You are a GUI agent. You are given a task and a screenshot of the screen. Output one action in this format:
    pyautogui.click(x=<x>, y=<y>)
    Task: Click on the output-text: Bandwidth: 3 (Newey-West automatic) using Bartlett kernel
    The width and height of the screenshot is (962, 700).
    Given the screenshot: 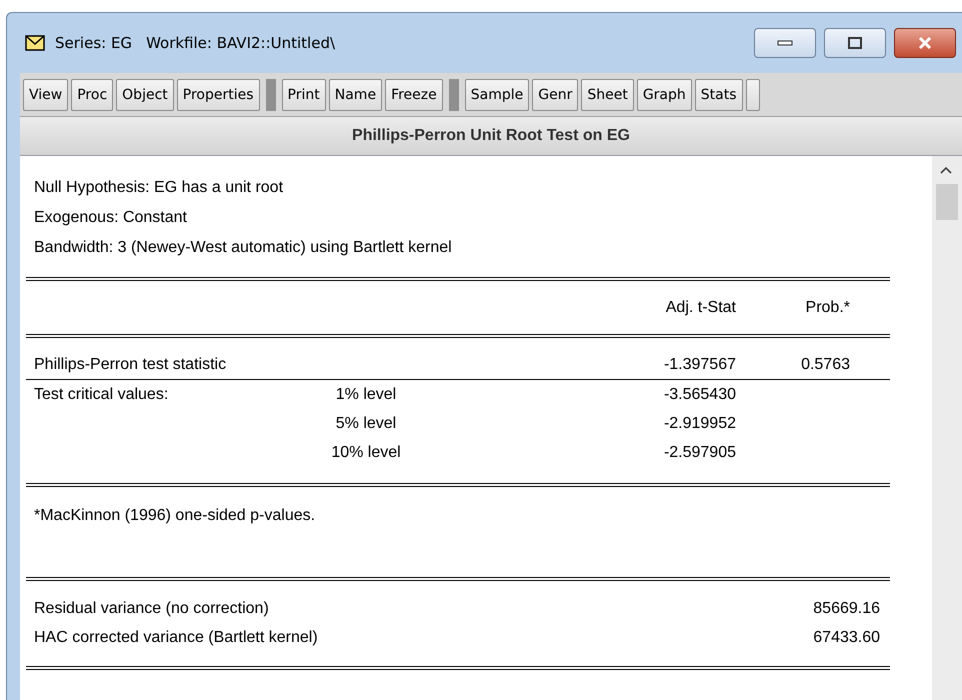 What is the action you would take?
    pyautogui.click(x=243, y=248)
    